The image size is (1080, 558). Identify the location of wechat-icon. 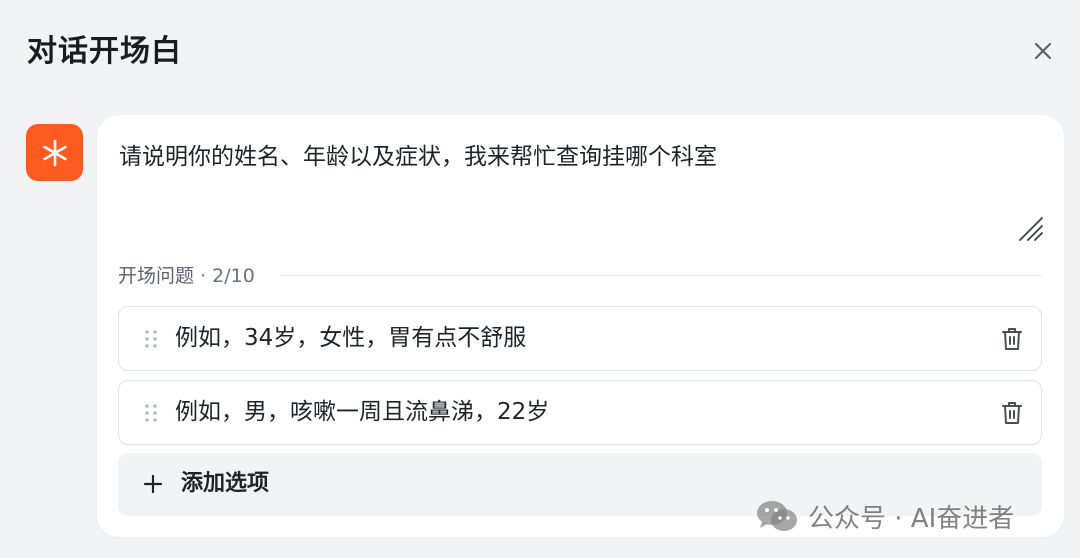
(777, 516).